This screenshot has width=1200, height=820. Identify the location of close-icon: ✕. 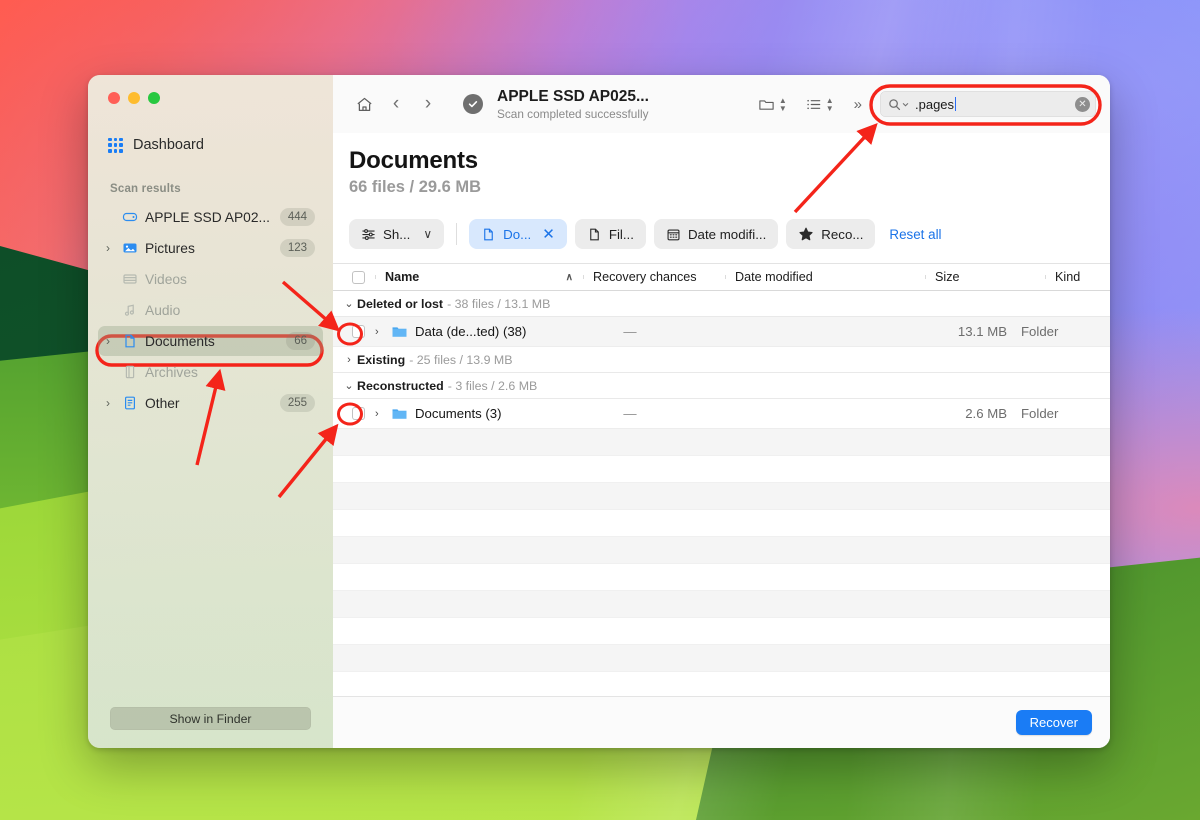
(548, 234).